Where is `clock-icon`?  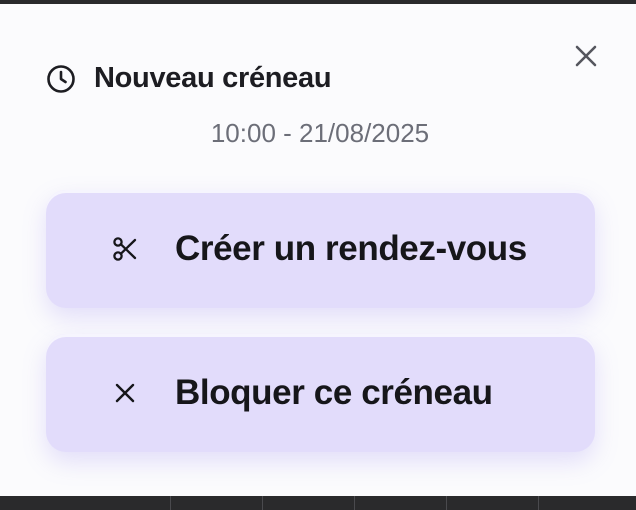 clock-icon is located at coordinates (61, 79).